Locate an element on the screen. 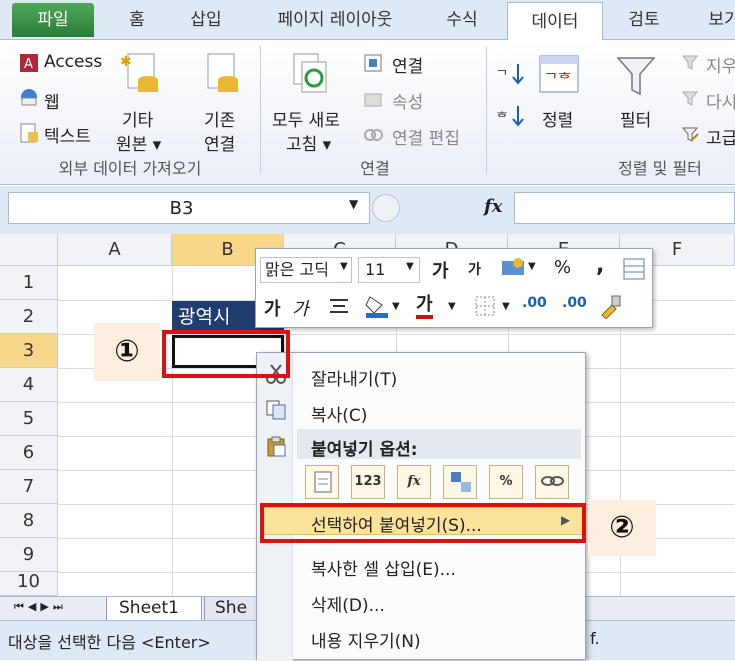 This screenshot has width=735, height=661. tab-review: 검토 is located at coordinates (644, 20).